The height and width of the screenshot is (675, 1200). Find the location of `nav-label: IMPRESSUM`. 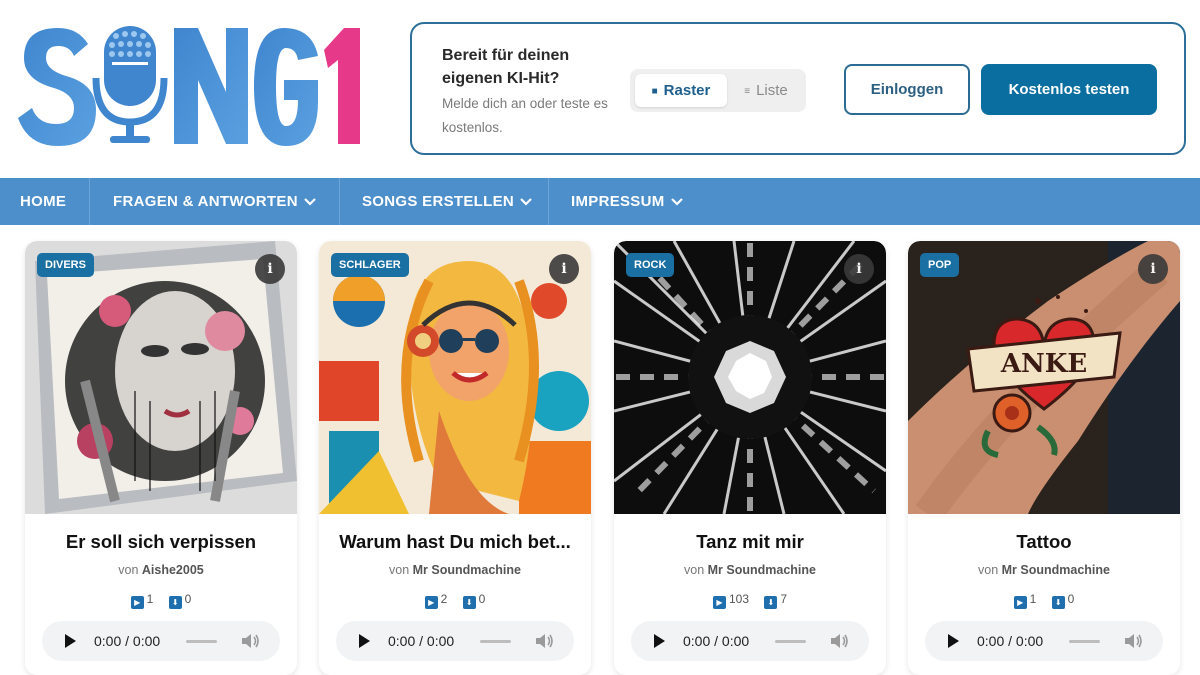

nav-label: IMPRESSUM is located at coordinates (618, 201).